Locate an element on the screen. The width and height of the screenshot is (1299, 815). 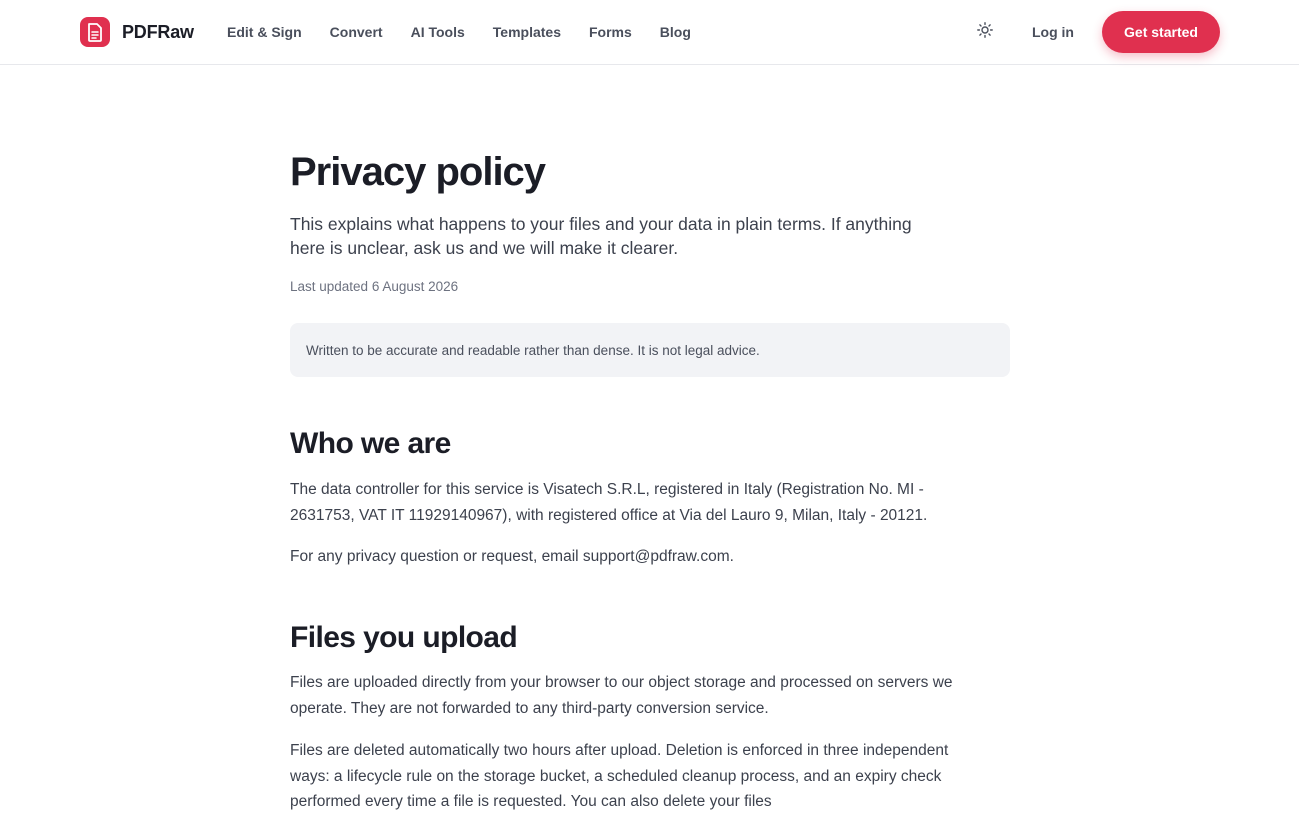
sun-icon is located at coordinates (985, 32).